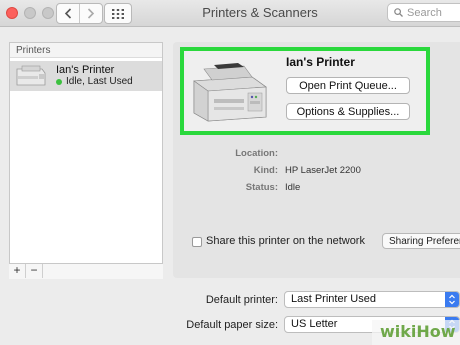 This screenshot has width=460, height=345. I want to click on share-printer-checkbox, so click(197, 242).